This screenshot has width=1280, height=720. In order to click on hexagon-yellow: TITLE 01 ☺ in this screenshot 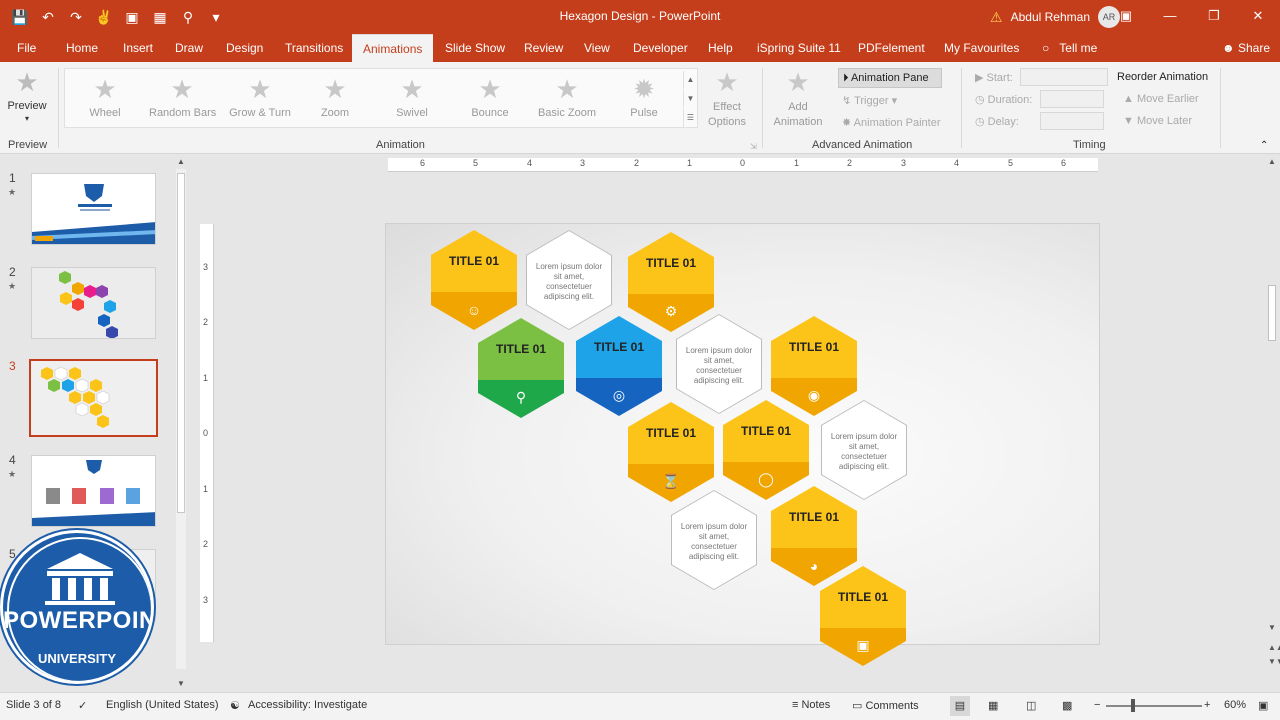, I will do `click(474, 280)`.